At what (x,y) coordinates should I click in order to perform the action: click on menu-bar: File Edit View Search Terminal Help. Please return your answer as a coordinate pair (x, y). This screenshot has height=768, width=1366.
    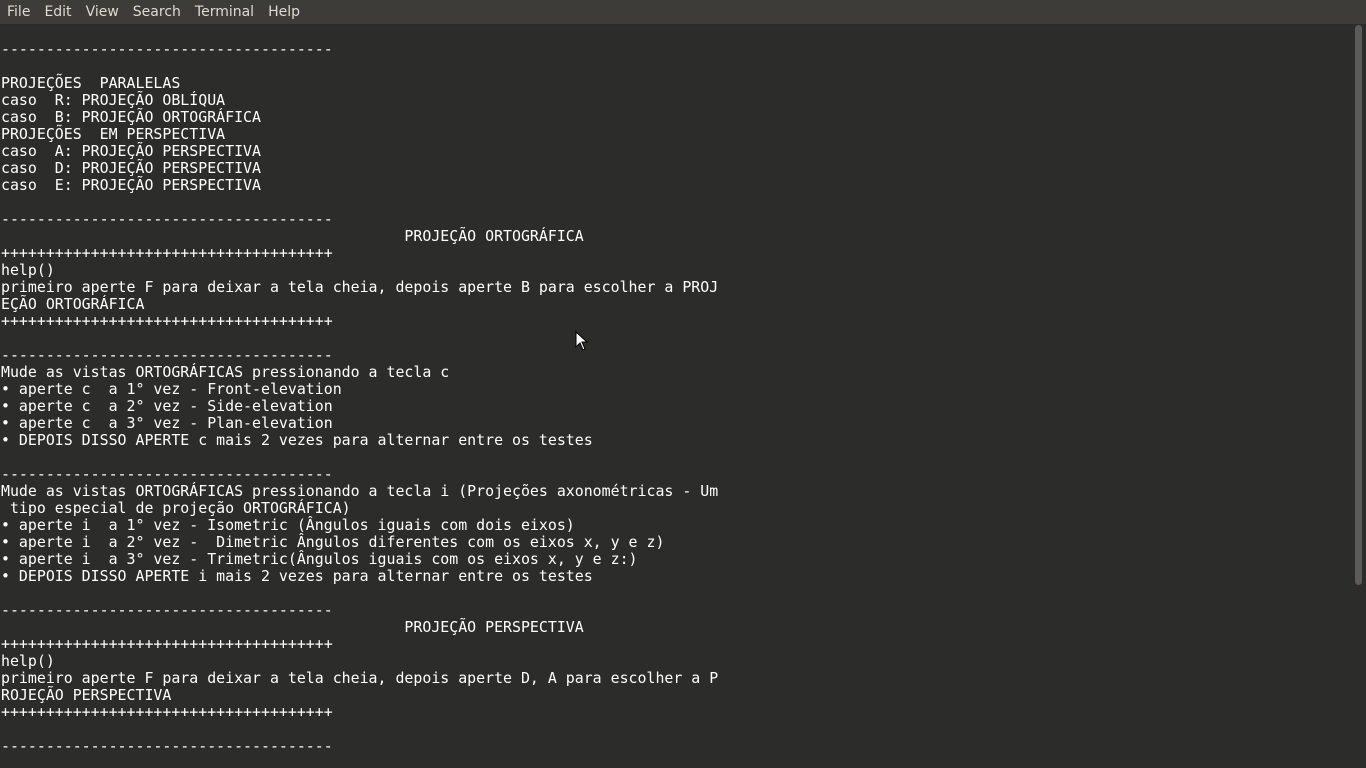
    Looking at the image, I should click on (683, 12).